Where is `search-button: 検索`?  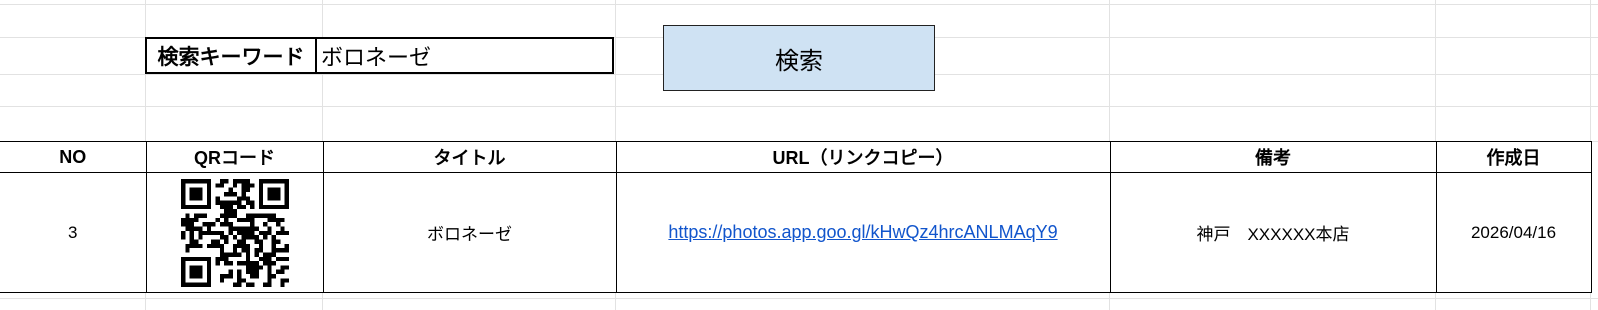
search-button: 検索 is located at coordinates (799, 58).